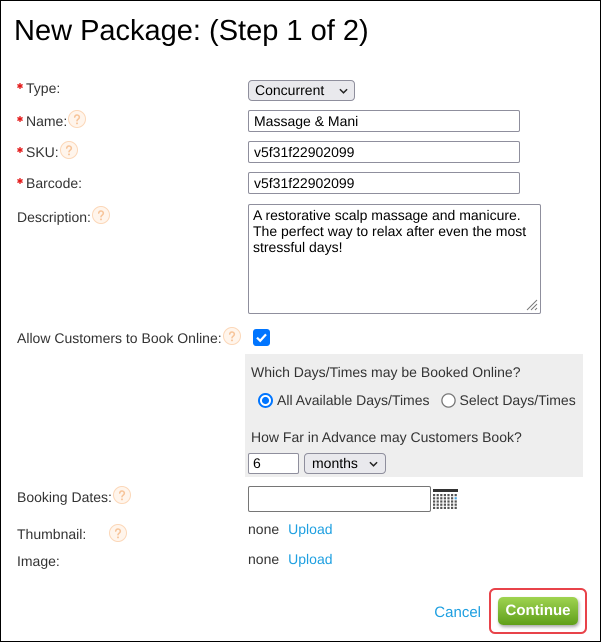 This screenshot has height=642, width=601. I want to click on field-label: Name:, so click(47, 121).